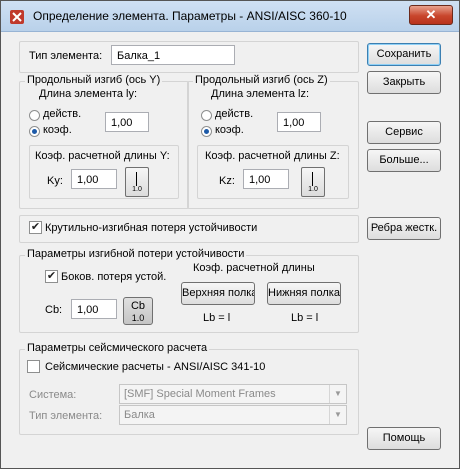  I want to click on element-type-select: Балка ▼, so click(233, 415).